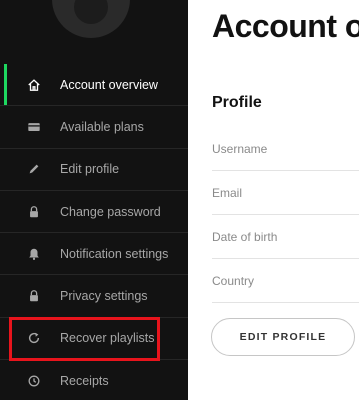  Describe the element at coordinates (110, 211) in the screenshot. I see `sidebar-item-label: Change password` at that location.